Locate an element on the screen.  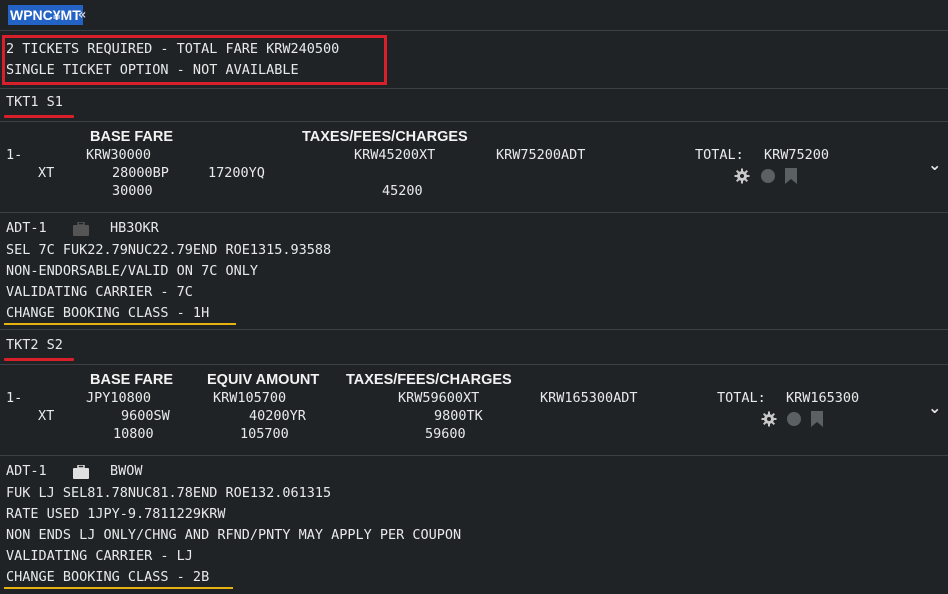
ticket1-sub-taxes: 45200 is located at coordinates (402, 191).